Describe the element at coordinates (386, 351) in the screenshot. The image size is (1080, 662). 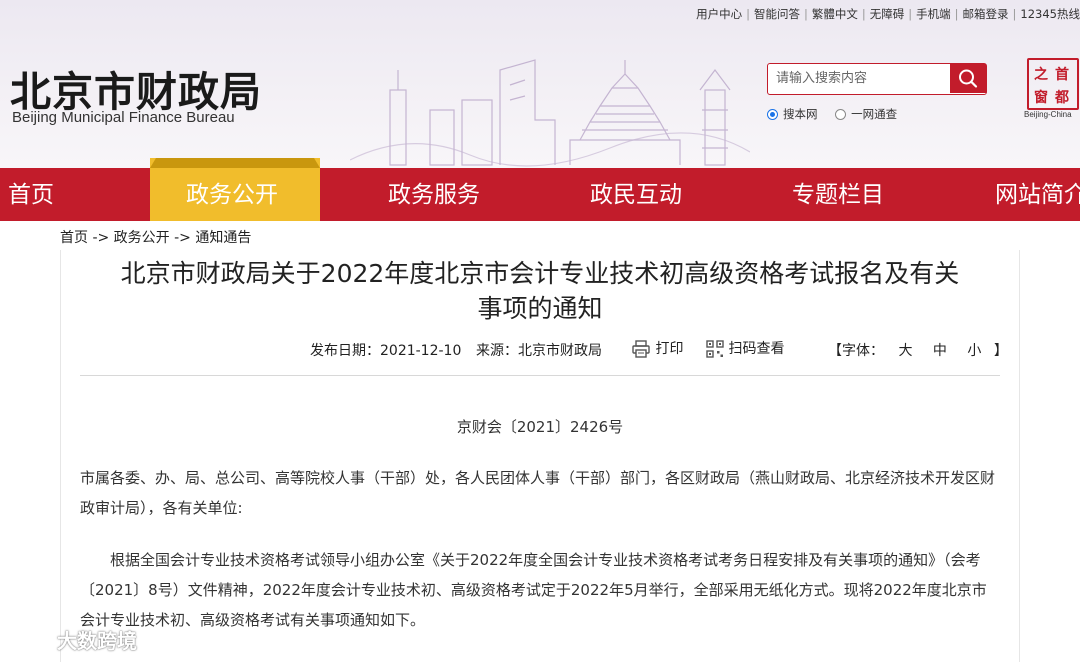
I see `publish-date: 发布日期：2021-12-10` at that location.